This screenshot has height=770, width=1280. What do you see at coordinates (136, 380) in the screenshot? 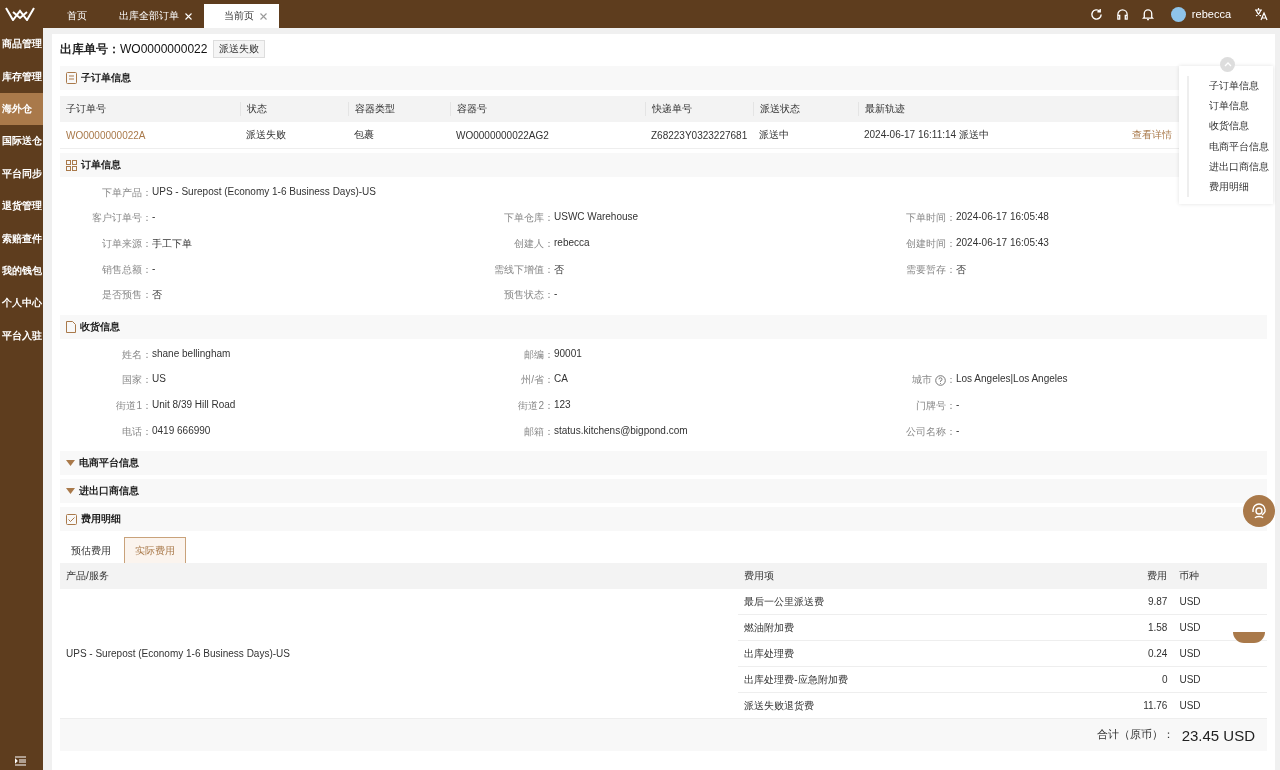
I see `field-label: 国家：` at bounding box center [136, 380].